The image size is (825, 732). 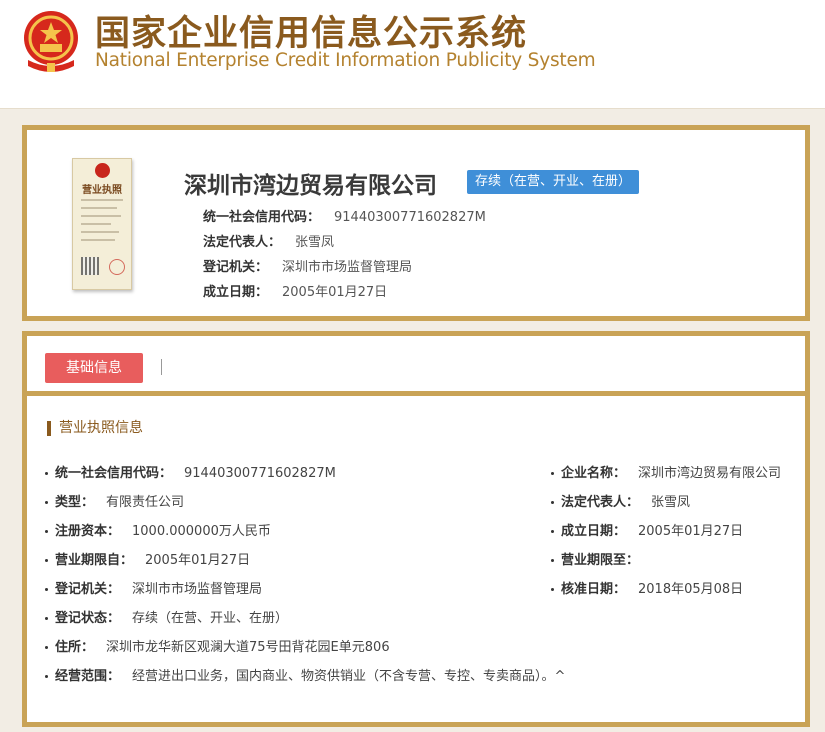 I want to click on field-company-name: 企业名称： 深圳市湾边贸易有限公司, so click(x=666, y=471).